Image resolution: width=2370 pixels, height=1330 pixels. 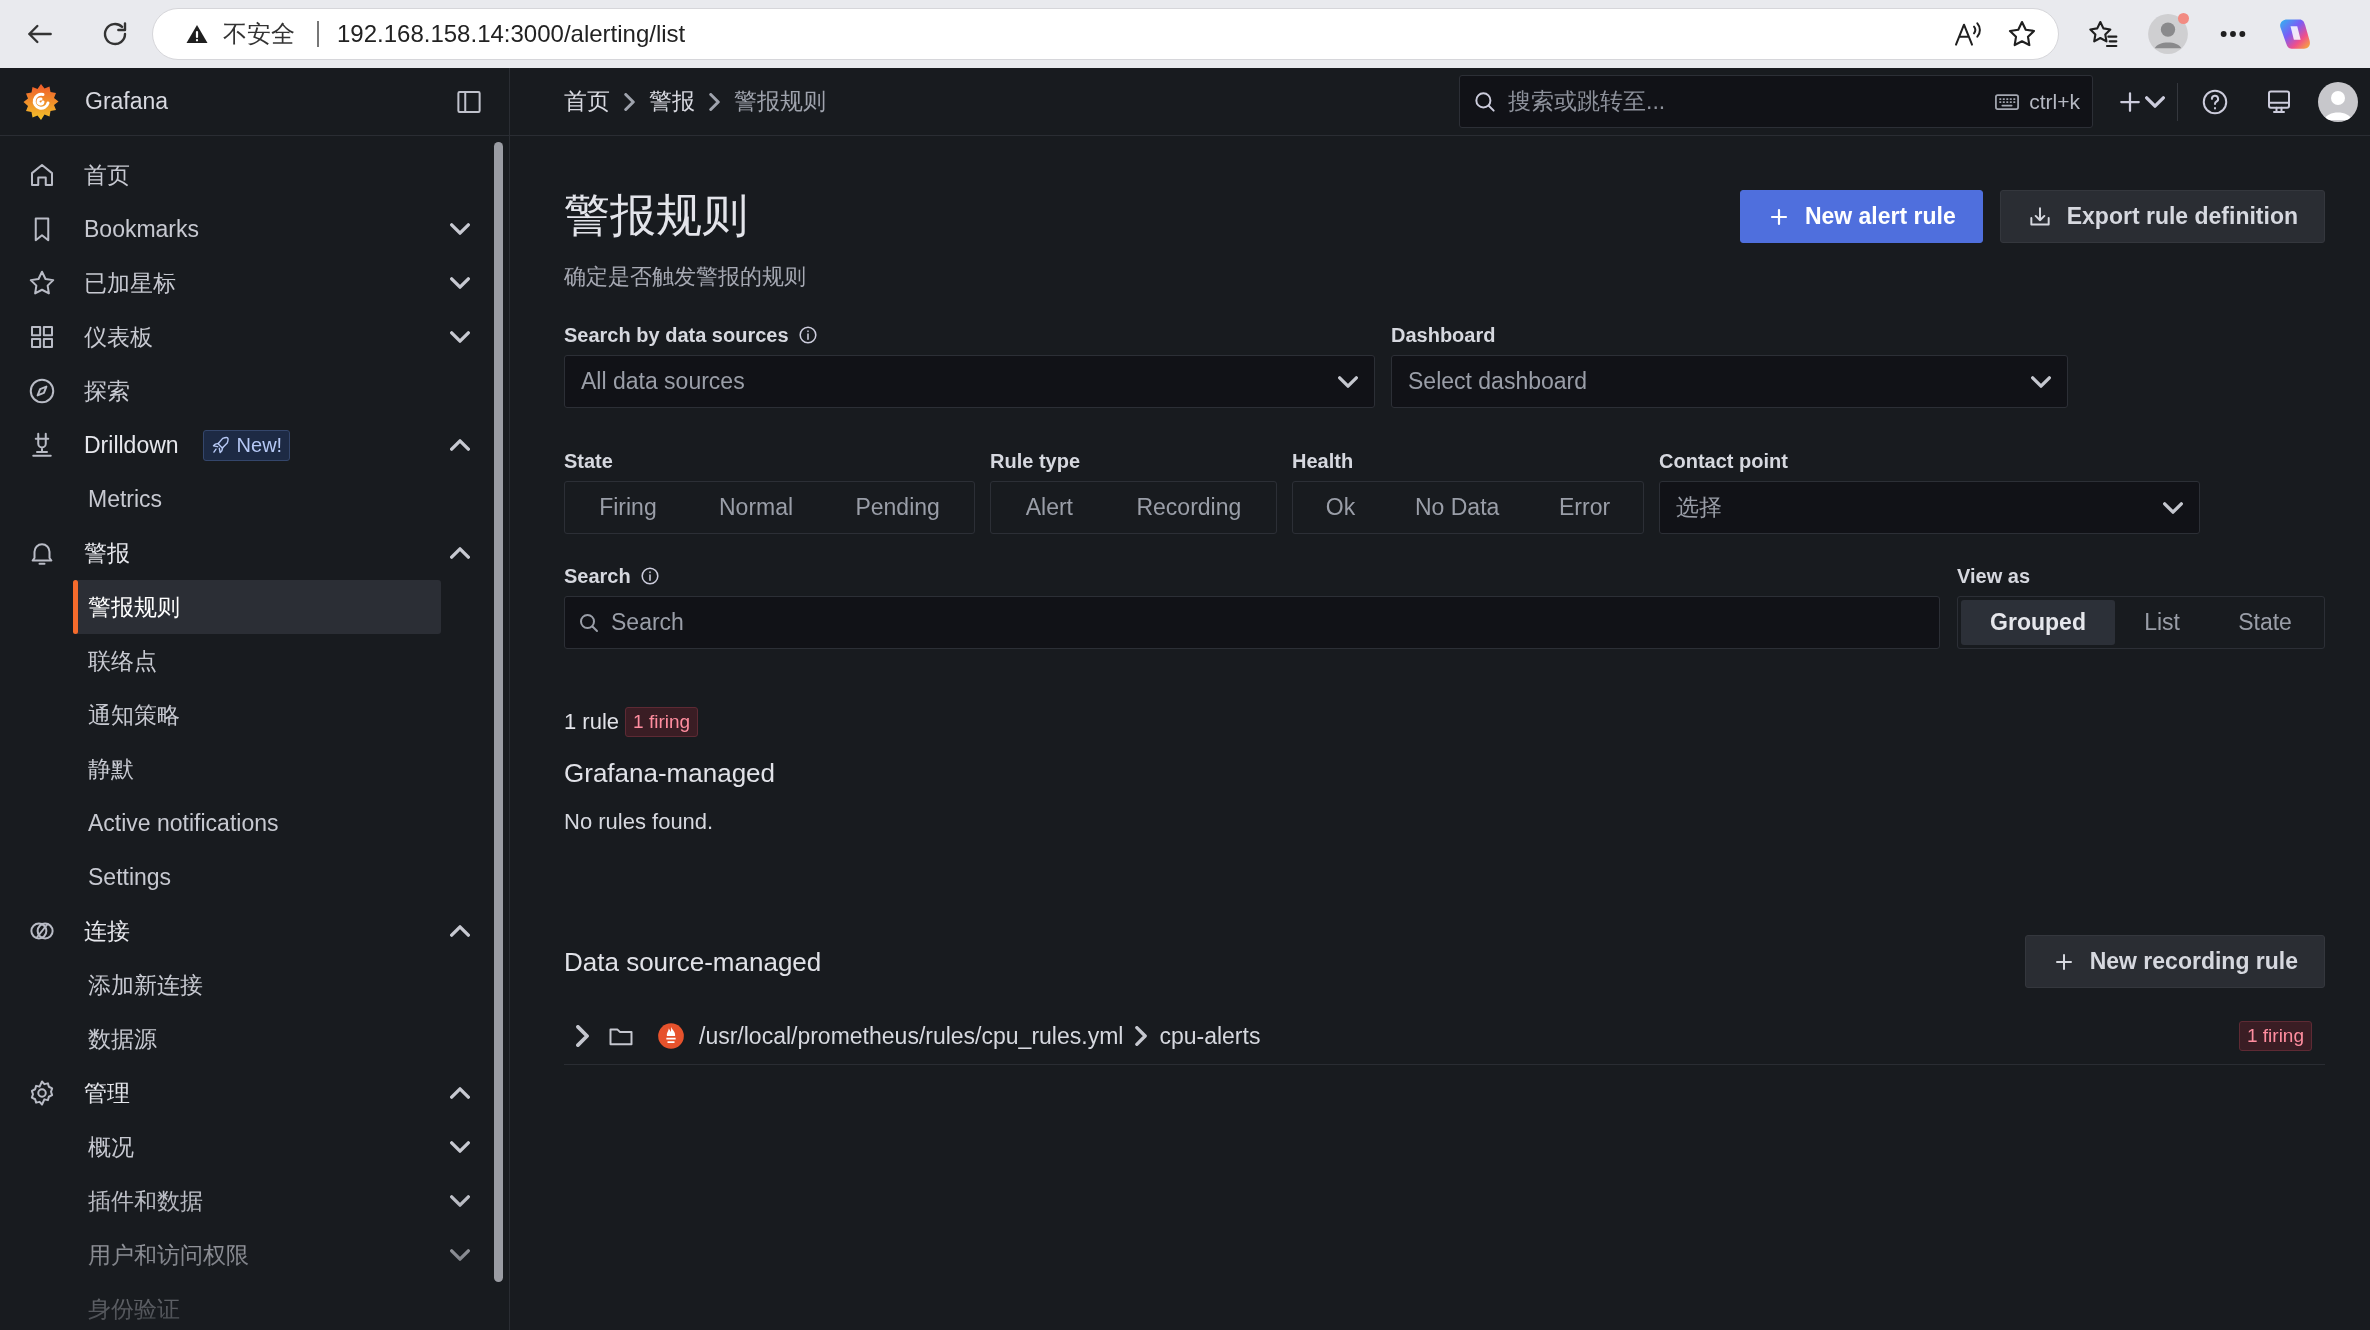 What do you see at coordinates (1210, 1036) in the screenshot?
I see `group-name: cpu-alerts` at bounding box center [1210, 1036].